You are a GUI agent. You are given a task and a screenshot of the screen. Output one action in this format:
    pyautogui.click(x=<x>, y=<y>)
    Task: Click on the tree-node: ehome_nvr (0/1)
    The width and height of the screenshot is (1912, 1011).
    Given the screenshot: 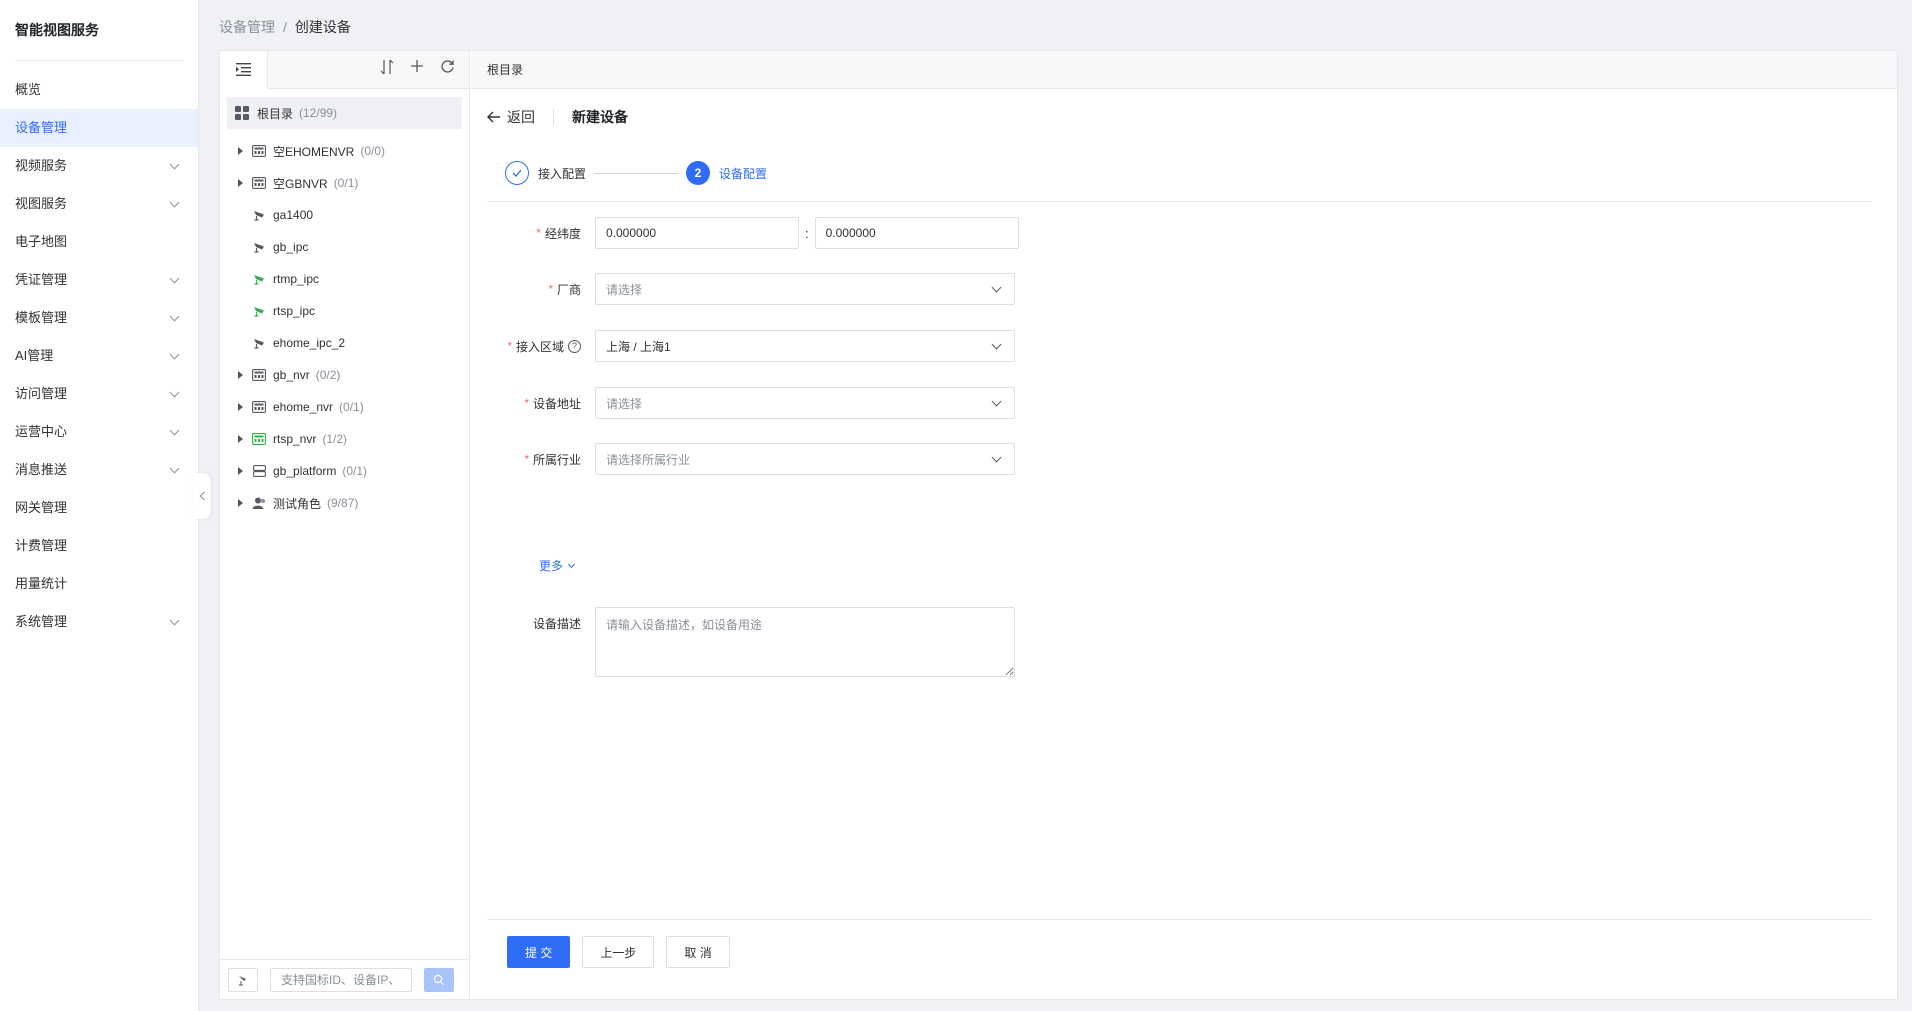 What is the action you would take?
    pyautogui.click(x=344, y=407)
    